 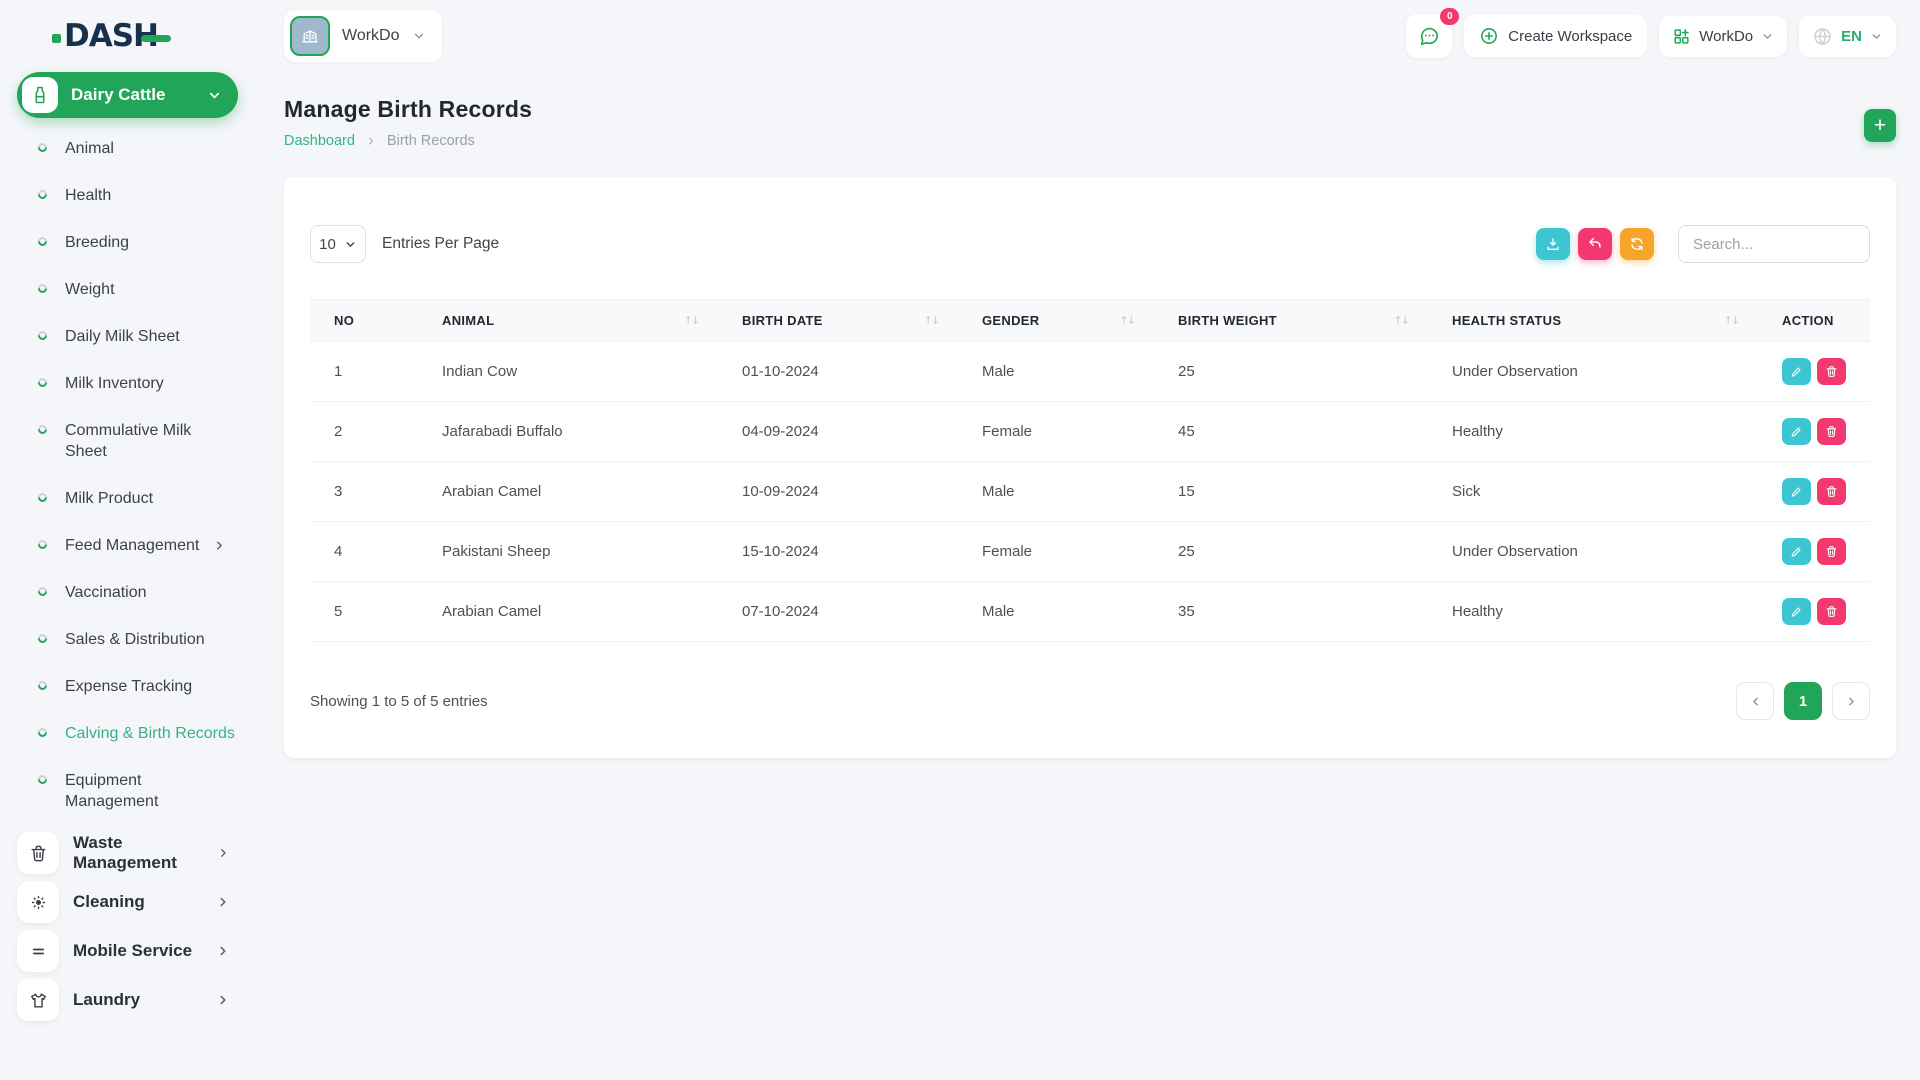 I want to click on column-header-health-status: HEALTH STATUS ↑↓, so click(x=1597, y=320).